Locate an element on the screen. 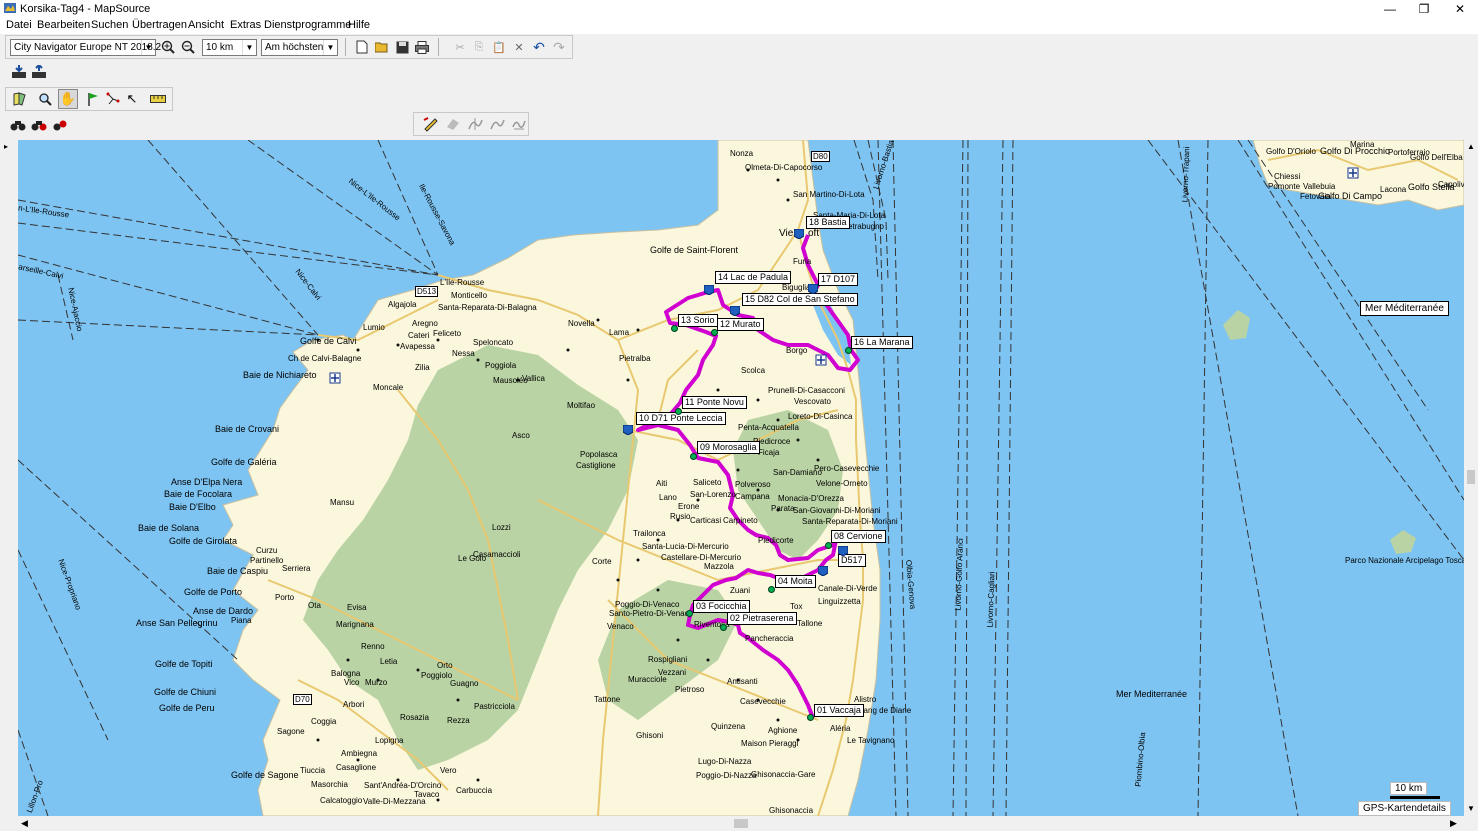 The height and width of the screenshot is (831, 1478). place-label: Partinello is located at coordinates (267, 560).